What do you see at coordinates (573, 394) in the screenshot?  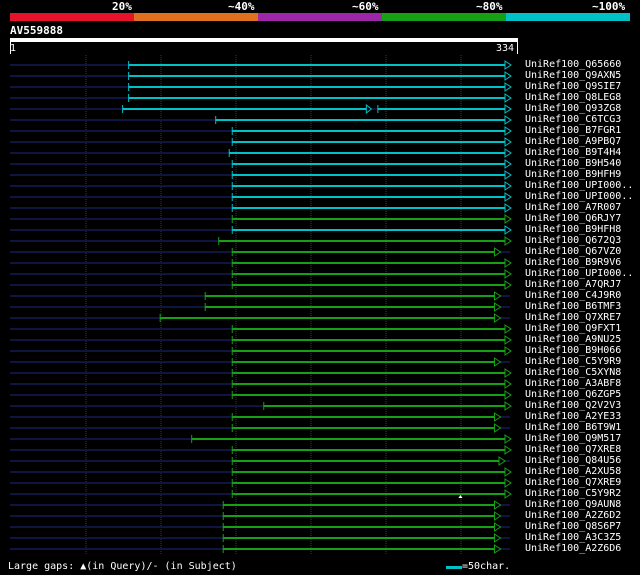 I see `hit-label-link: UniRef100_Q6ZGP5` at bounding box center [573, 394].